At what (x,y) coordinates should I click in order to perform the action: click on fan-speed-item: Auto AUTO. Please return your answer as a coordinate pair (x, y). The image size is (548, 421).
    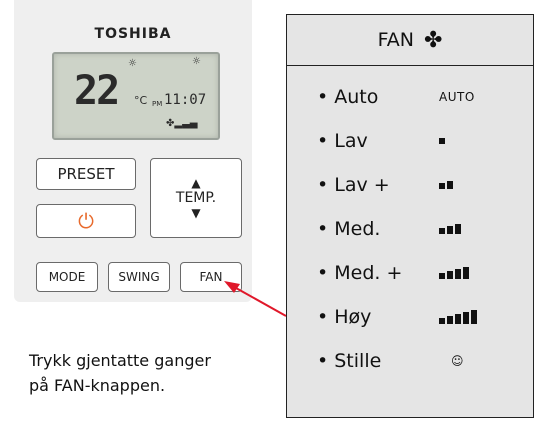
    Looking at the image, I should click on (410, 97).